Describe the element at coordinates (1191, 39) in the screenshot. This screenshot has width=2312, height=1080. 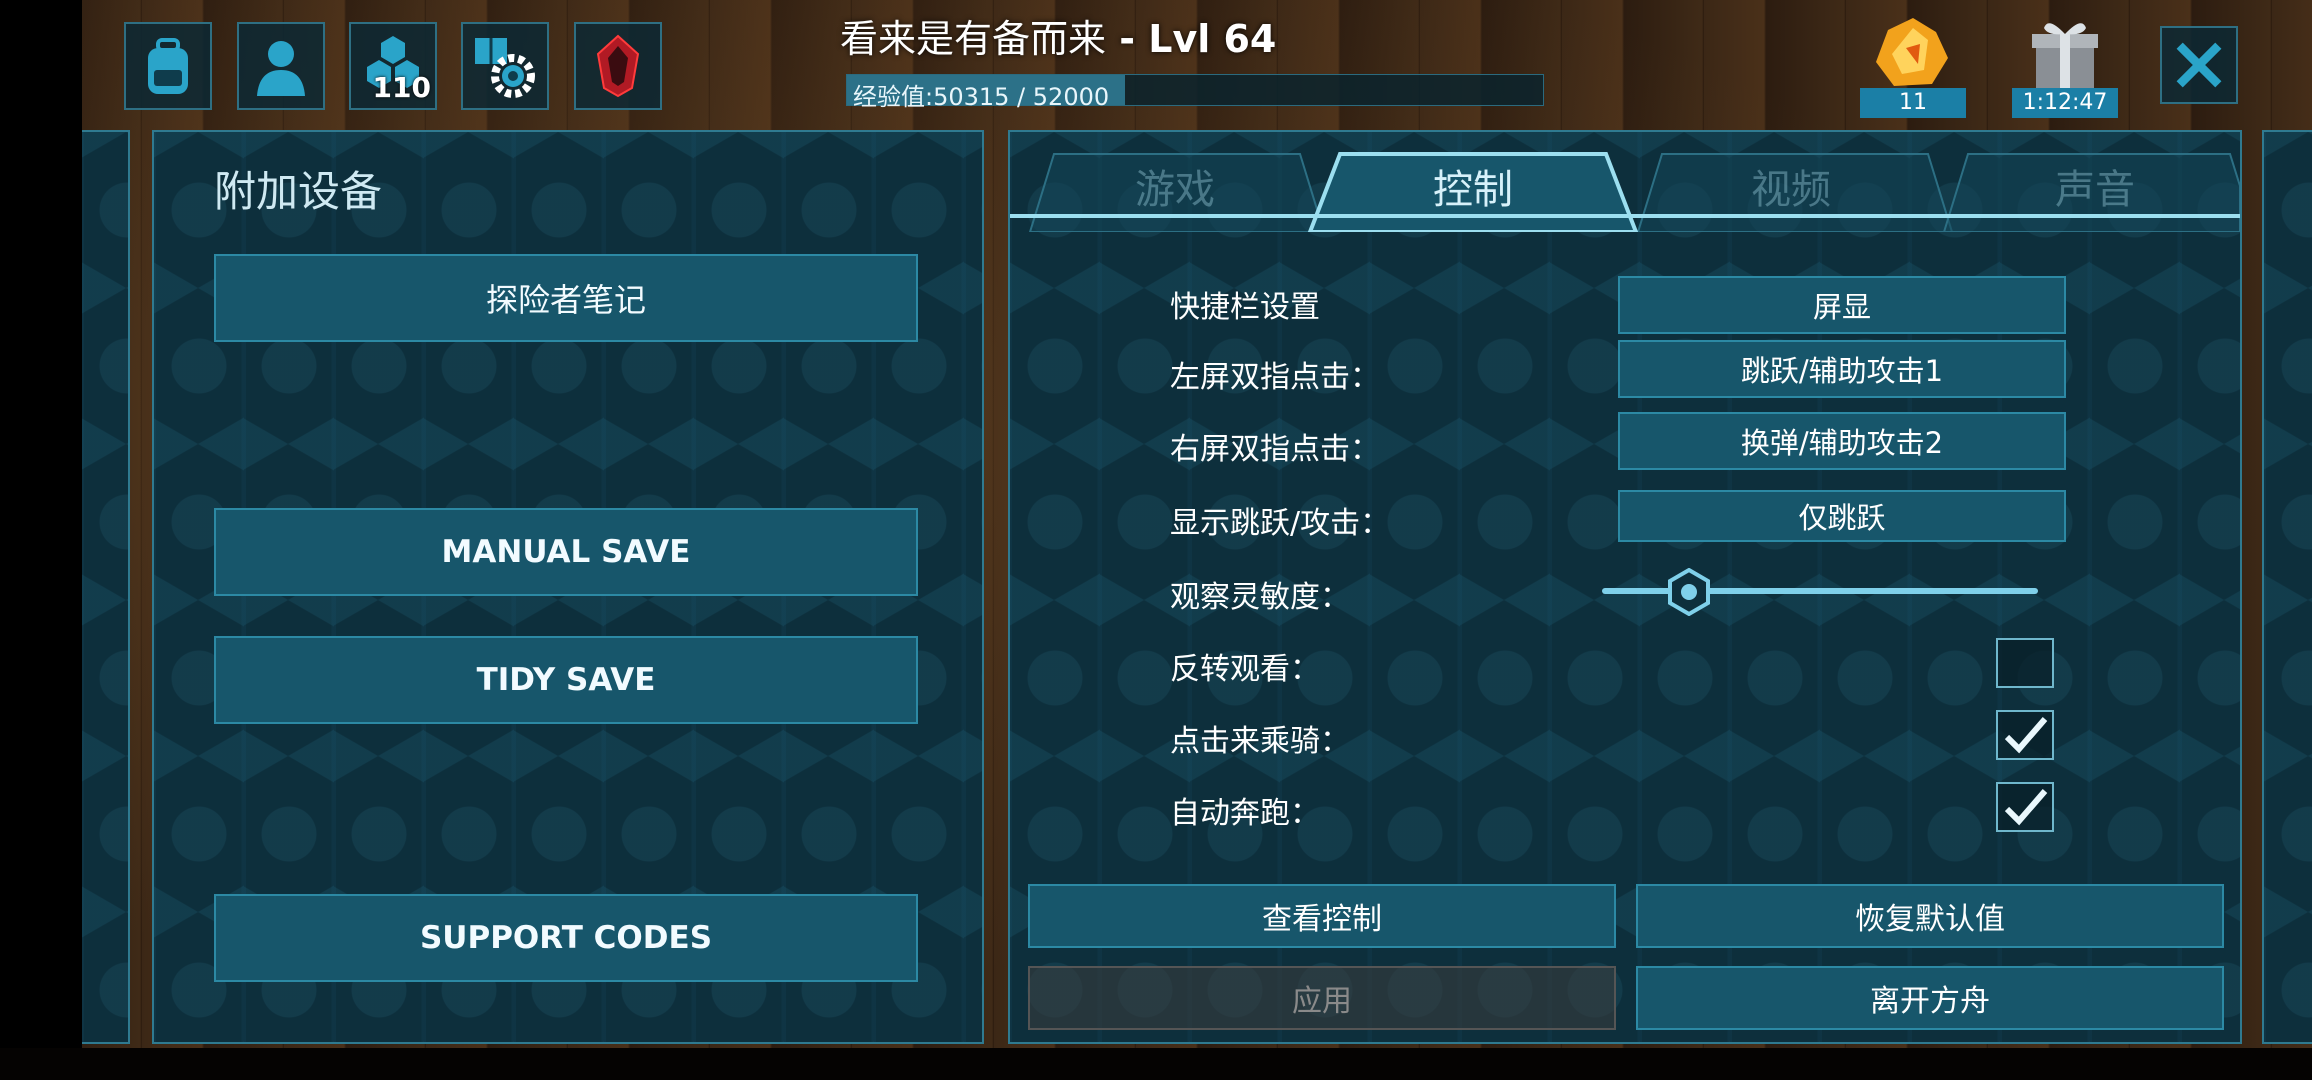
I see `level-text: - Lvl 64` at that location.